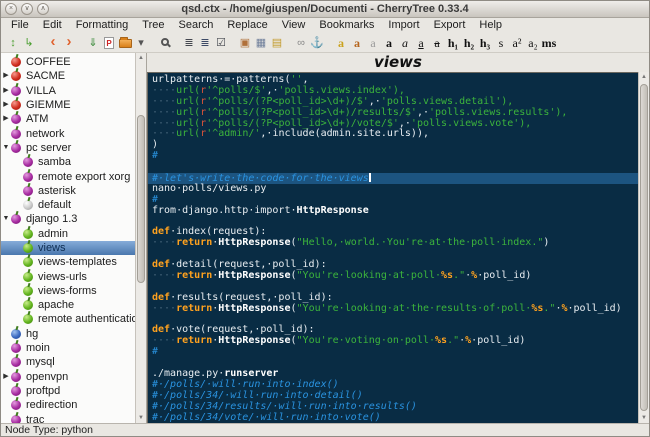 The width and height of the screenshot is (650, 437). What do you see at coordinates (389, 43) in the screenshot?
I see `bold-icon: a` at bounding box center [389, 43].